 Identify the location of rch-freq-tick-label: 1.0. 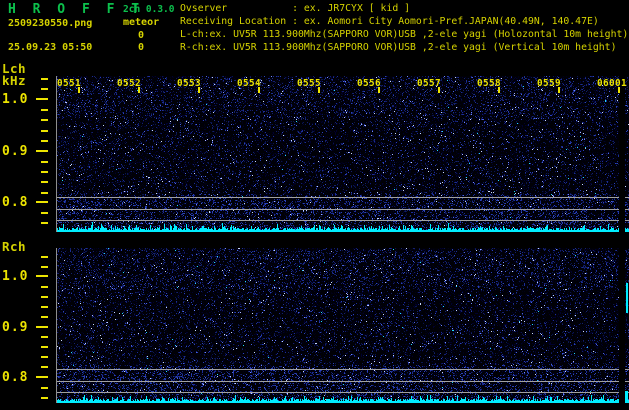
(15, 276).